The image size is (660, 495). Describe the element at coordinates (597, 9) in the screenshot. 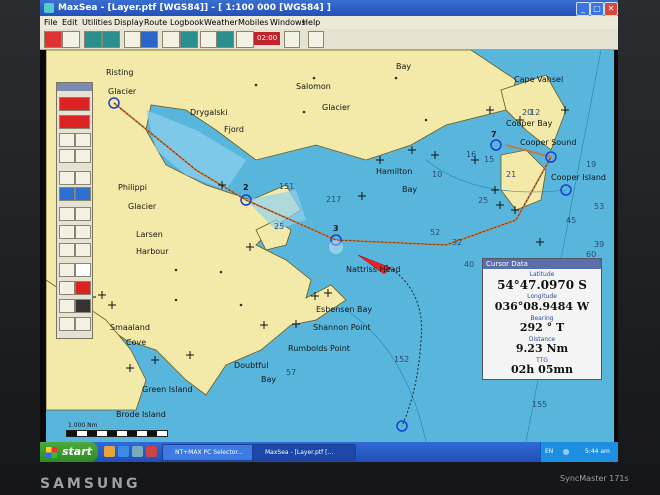

I see `maximize-button: □` at that location.